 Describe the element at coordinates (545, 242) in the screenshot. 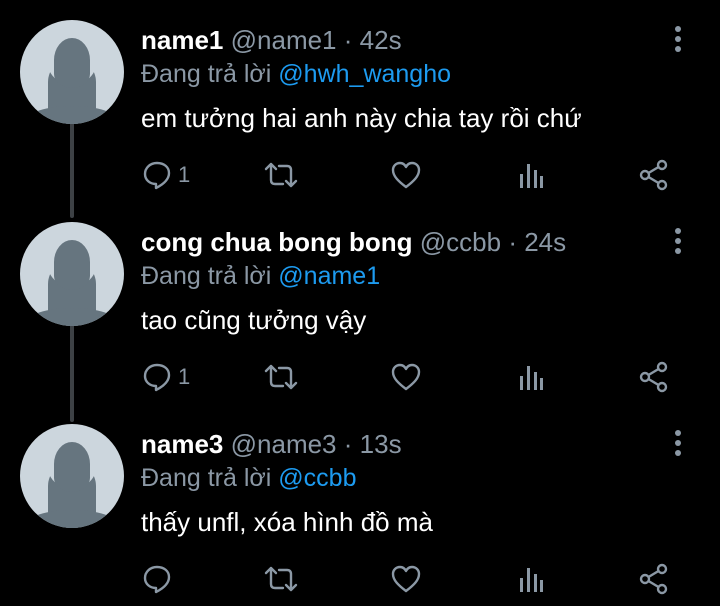

I see `timestamp: 24s` at that location.